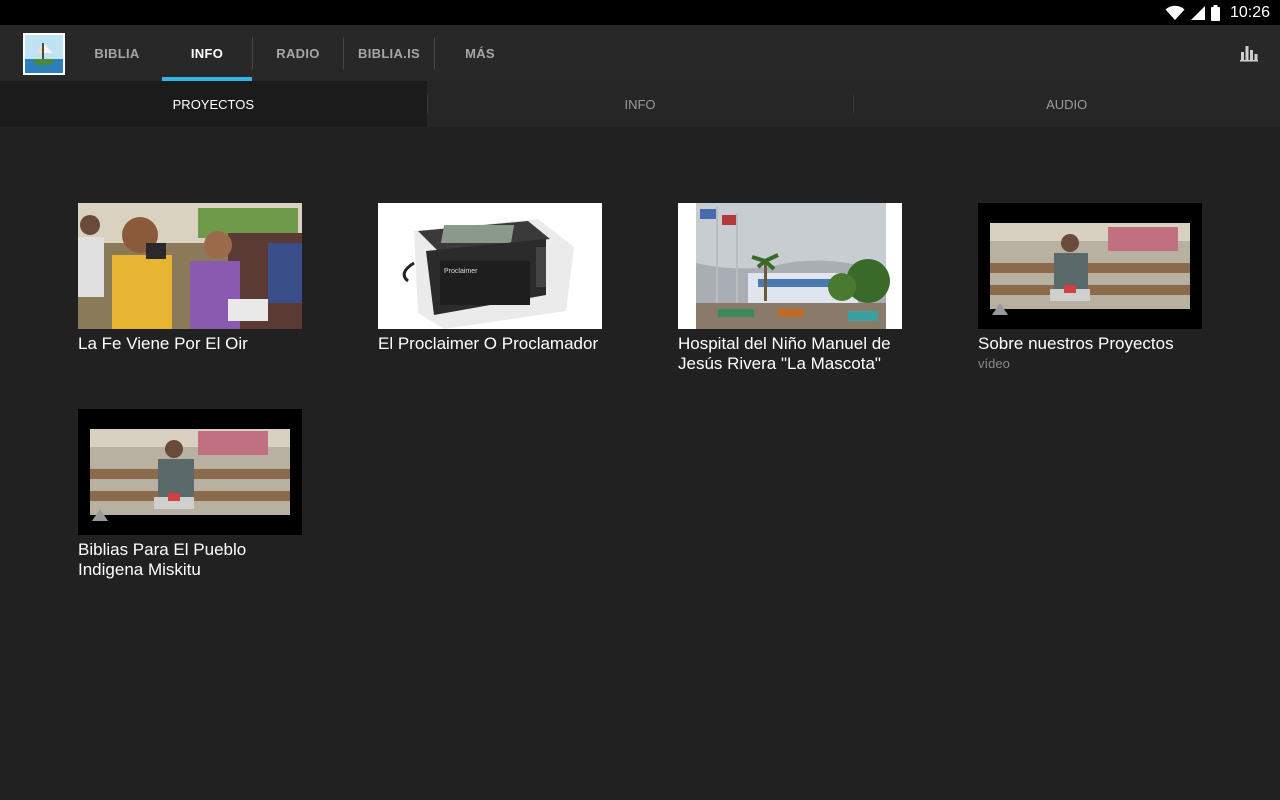 Image resolution: width=1280 pixels, height=800 pixels. I want to click on battery-icon, so click(1215, 12).